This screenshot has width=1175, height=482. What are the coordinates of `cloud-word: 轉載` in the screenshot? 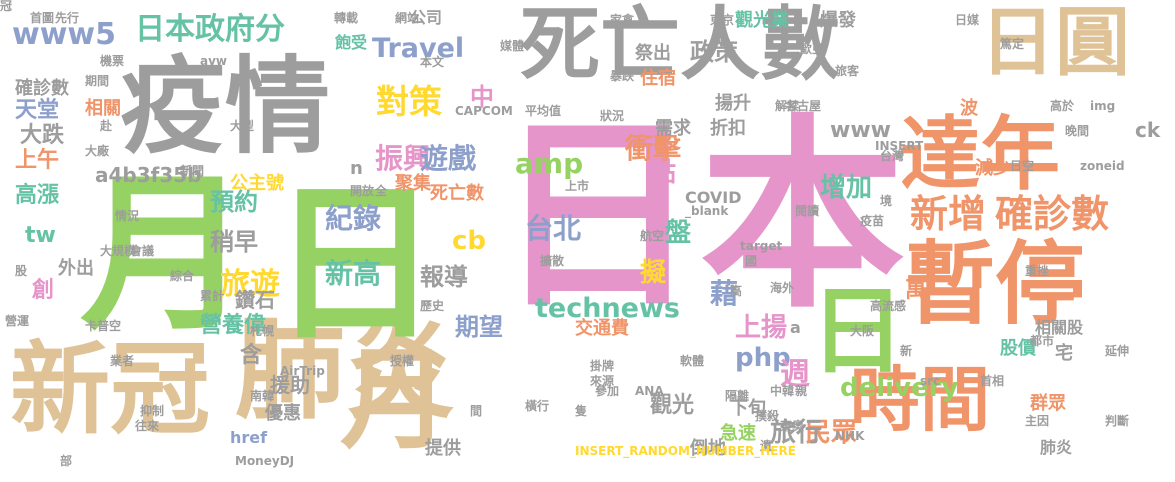 It's located at (346, 18).